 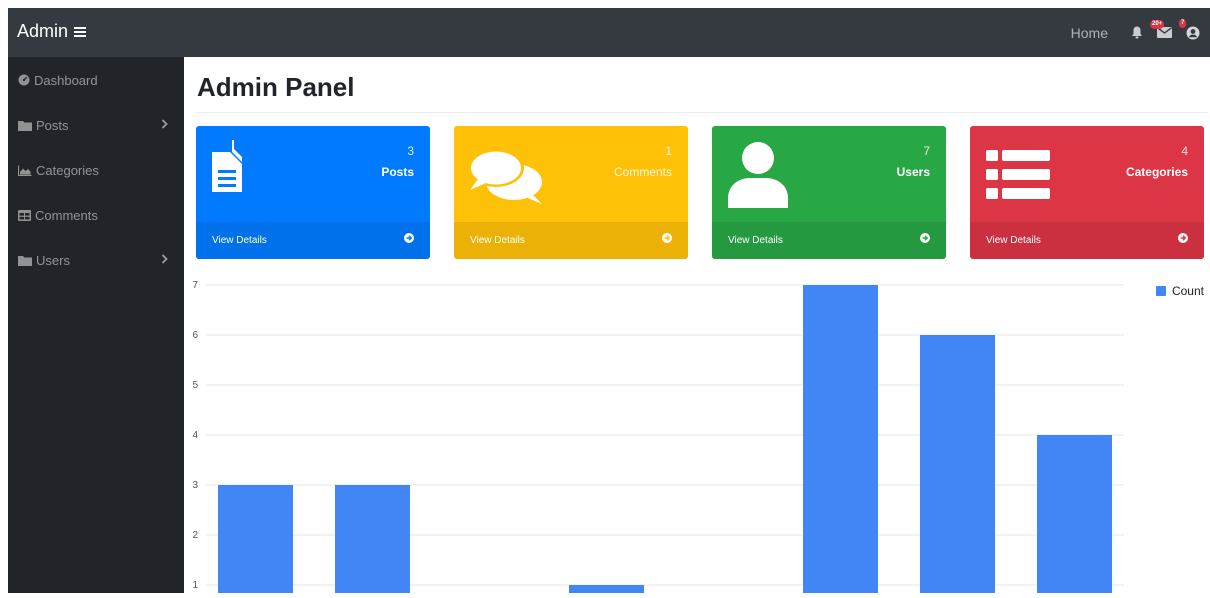 I want to click on sidebar-item-label: Users, so click(x=53, y=260).